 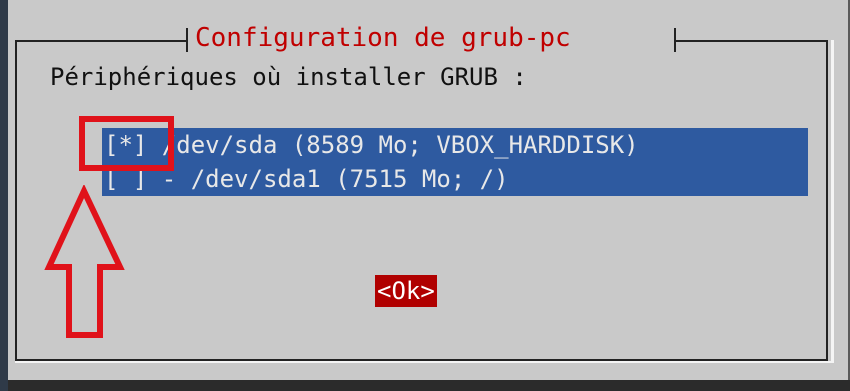 I want to click on device-option-sda: [*] /dev/sda (8589 Mo; VBOX_HARDDISK), so click(x=455, y=145).